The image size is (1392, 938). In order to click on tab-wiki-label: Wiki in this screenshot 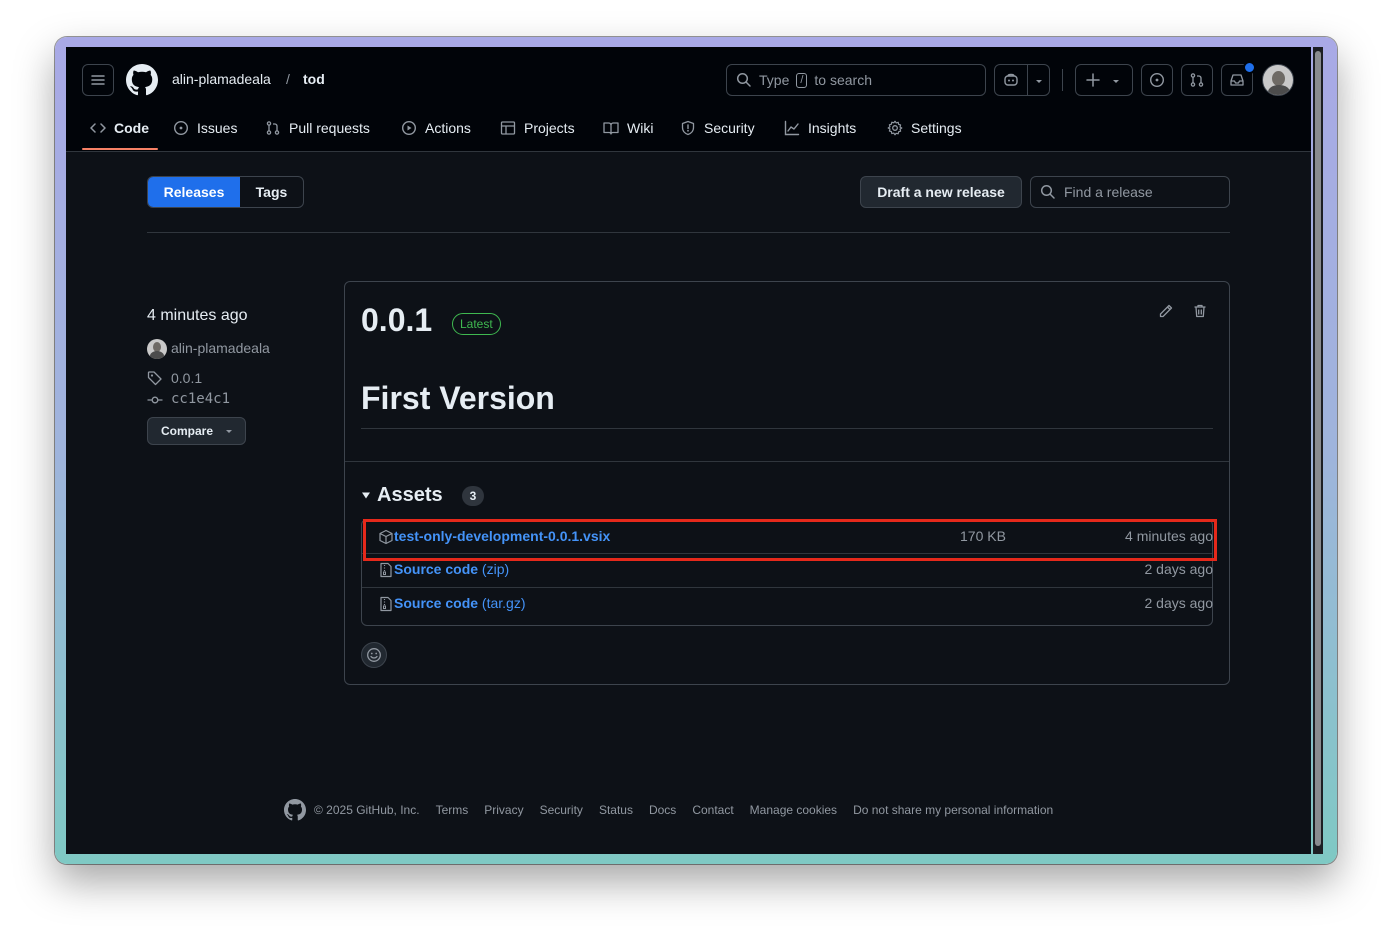, I will do `click(640, 128)`.